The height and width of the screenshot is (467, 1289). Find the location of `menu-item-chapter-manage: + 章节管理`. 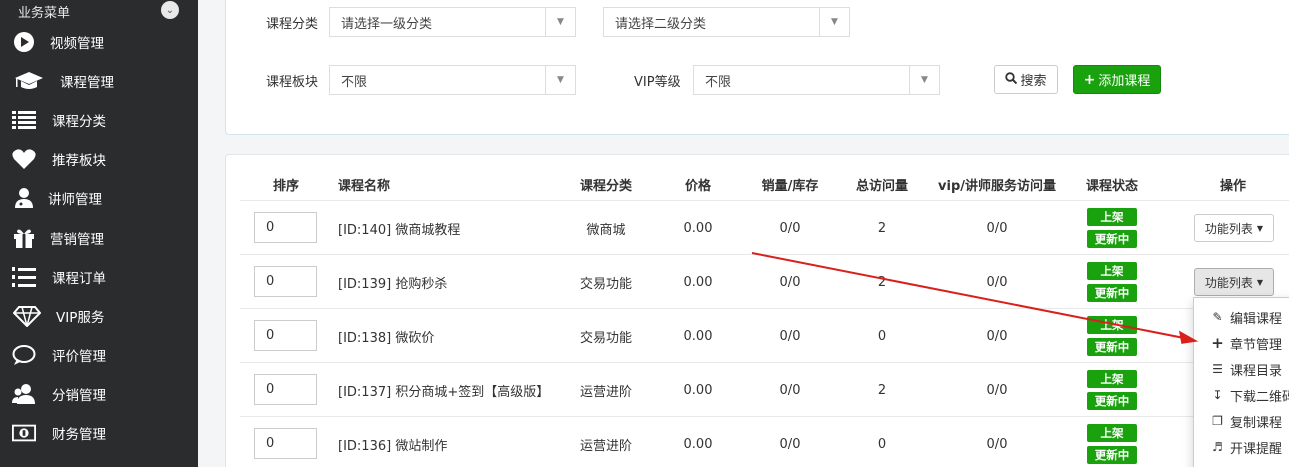

menu-item-chapter-manage: + 章节管理 is located at coordinates (1241, 343).